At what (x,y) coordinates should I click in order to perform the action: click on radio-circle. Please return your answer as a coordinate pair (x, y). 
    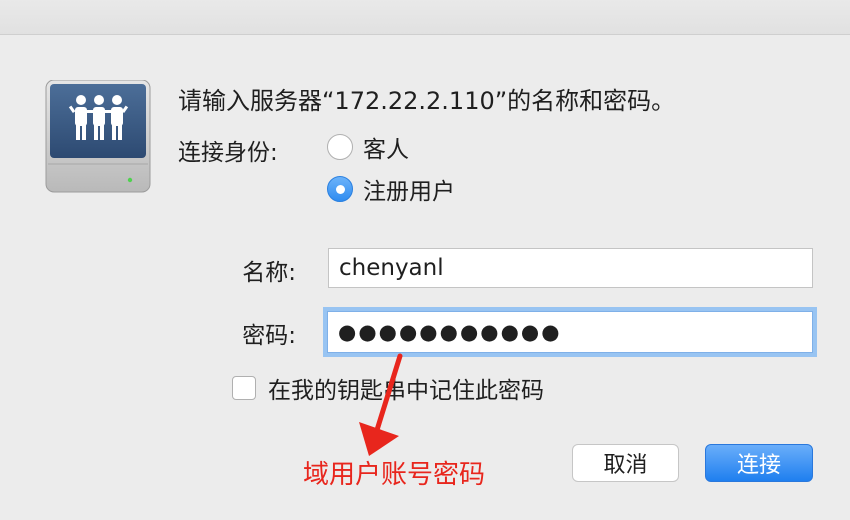
    Looking at the image, I should click on (340, 147).